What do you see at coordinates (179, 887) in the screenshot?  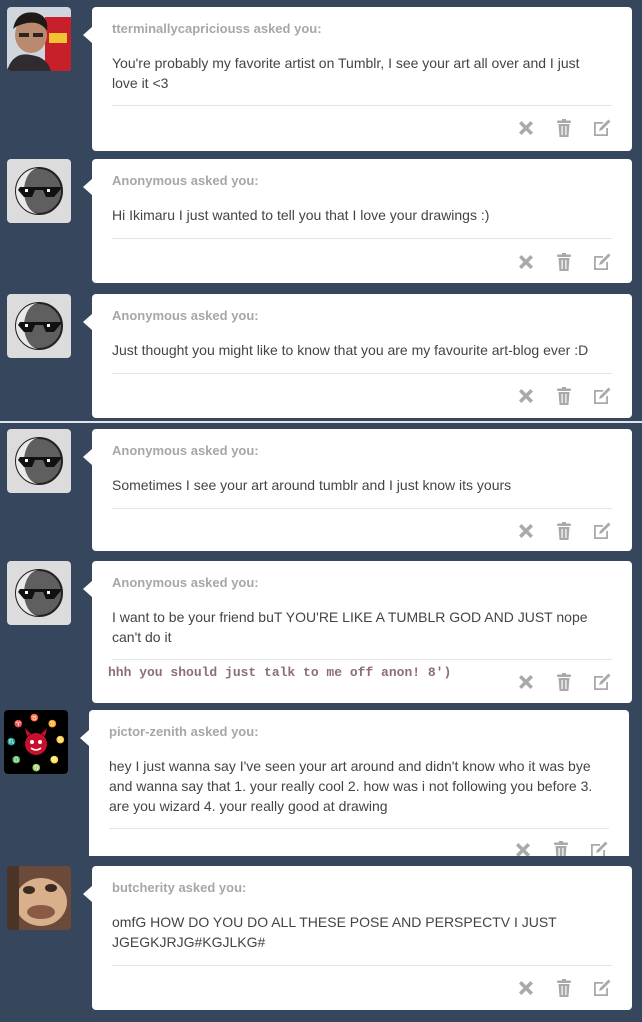 I see `asker-name: butcherity asked you:` at bounding box center [179, 887].